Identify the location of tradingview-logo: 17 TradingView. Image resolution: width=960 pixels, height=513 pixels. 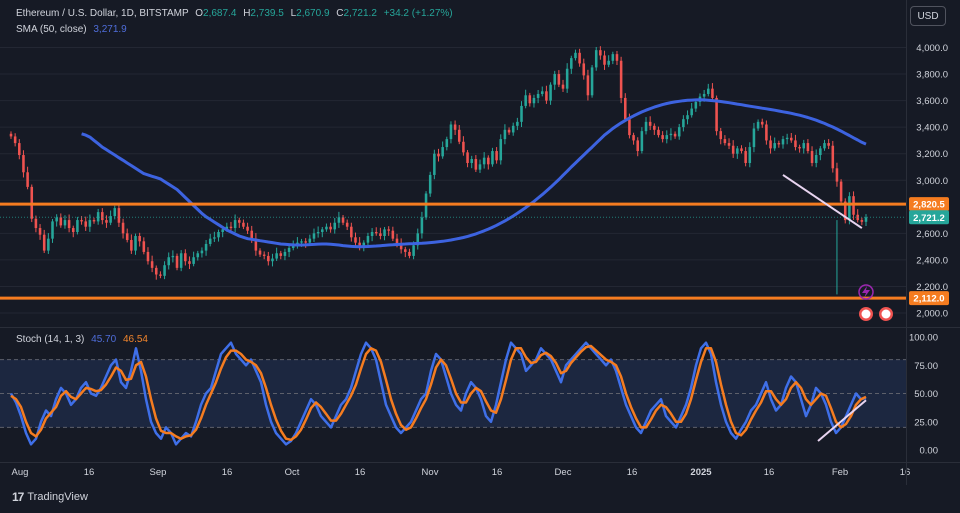
(50, 497).